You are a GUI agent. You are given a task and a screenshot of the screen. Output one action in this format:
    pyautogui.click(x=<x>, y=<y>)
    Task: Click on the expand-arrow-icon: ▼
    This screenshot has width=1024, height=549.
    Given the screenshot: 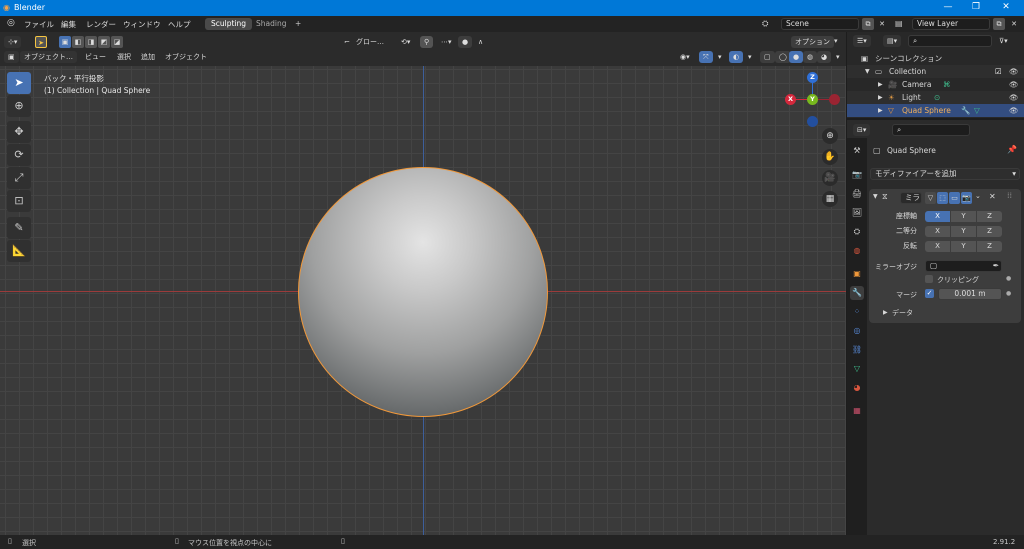 What is the action you would take?
    pyautogui.click(x=867, y=71)
    